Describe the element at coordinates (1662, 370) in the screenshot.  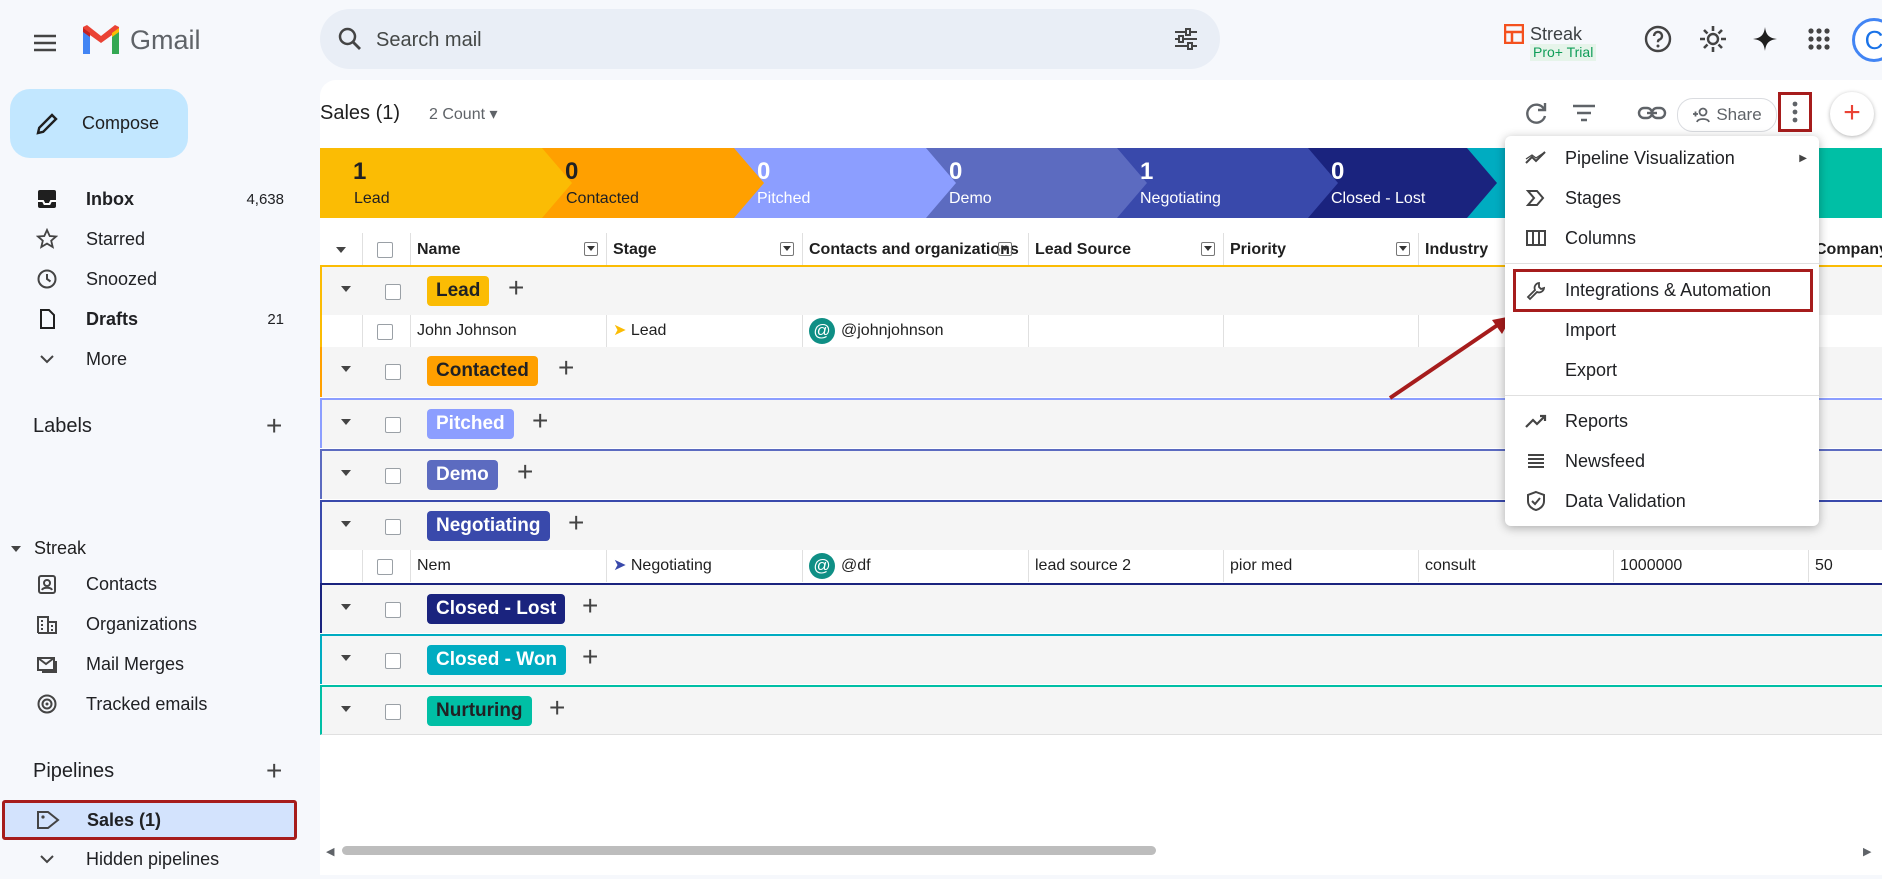
I see `menu-item-export: Export` at that location.